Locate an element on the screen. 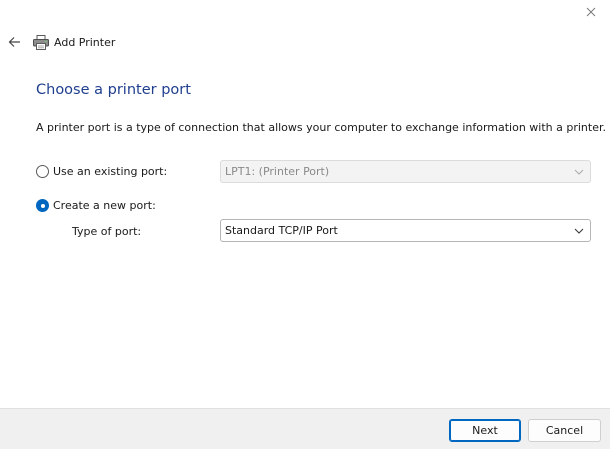 The width and height of the screenshot is (610, 449). close-button is located at coordinates (591, 12).